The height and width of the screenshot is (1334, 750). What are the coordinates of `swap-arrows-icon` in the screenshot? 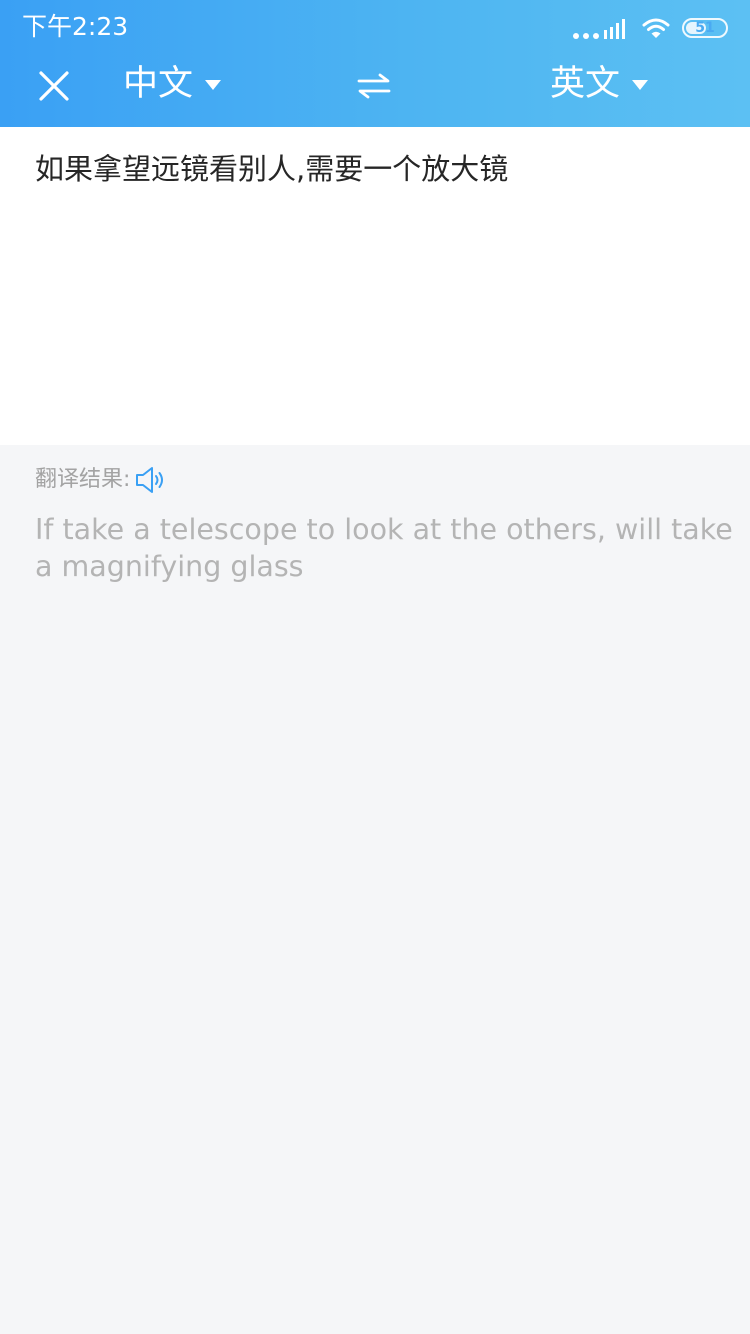 It's located at (374, 86).